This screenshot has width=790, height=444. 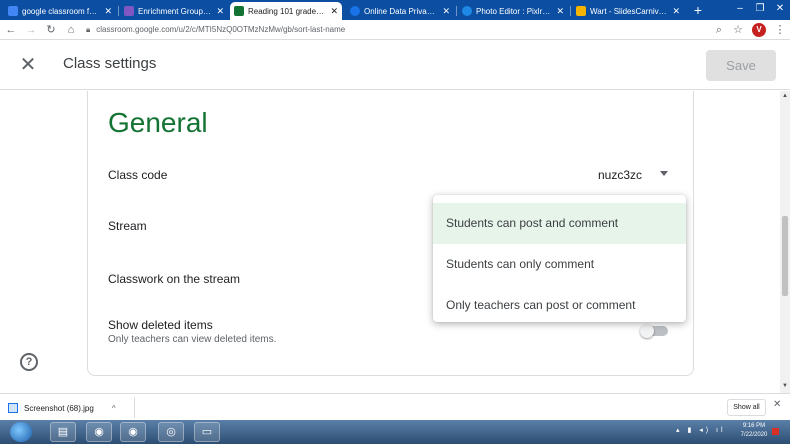 What do you see at coordinates (754, 426) in the screenshot?
I see `clock-time: 9:16 PM` at bounding box center [754, 426].